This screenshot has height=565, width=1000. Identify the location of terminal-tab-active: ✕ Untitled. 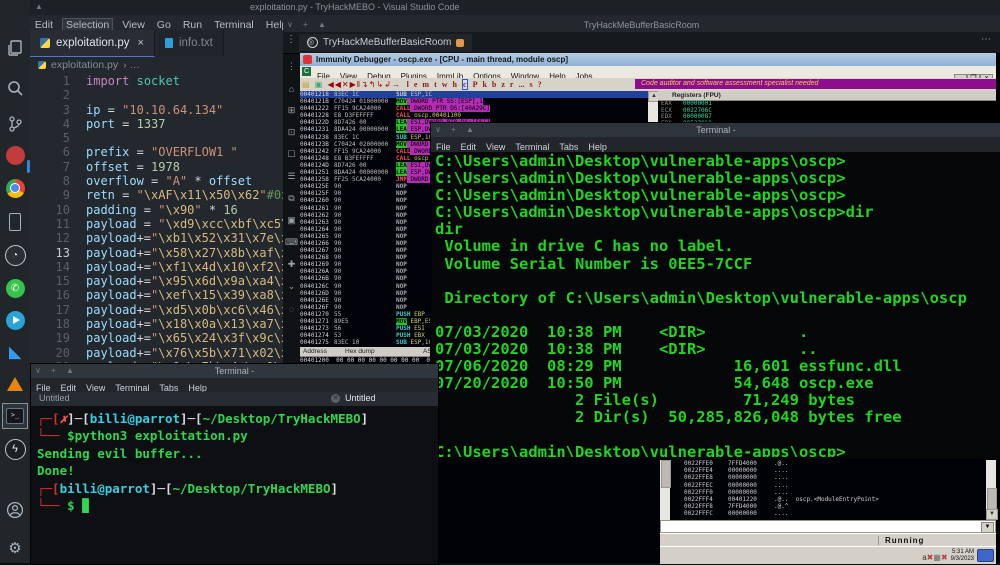
(353, 398).